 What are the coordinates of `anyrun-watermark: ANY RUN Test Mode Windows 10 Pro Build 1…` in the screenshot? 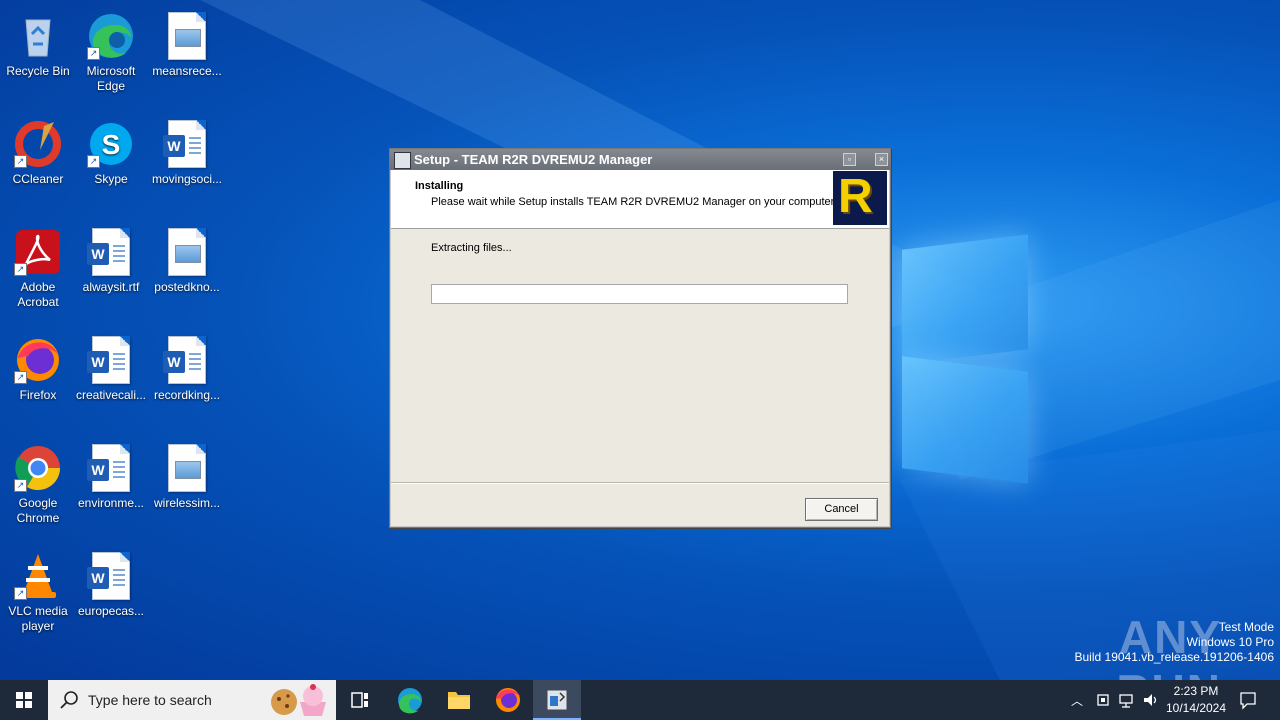 It's located at (1175, 645).